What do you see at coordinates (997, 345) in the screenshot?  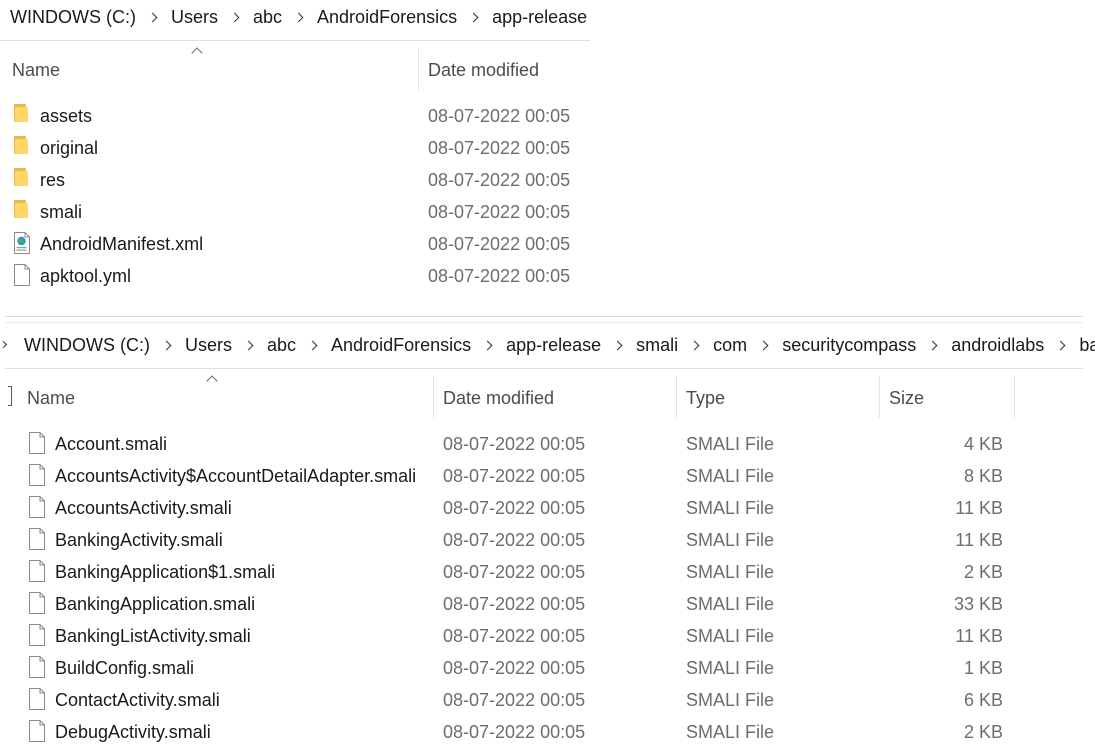 I see `breadcrumb-item-androidlabs: androidlabs` at bounding box center [997, 345].